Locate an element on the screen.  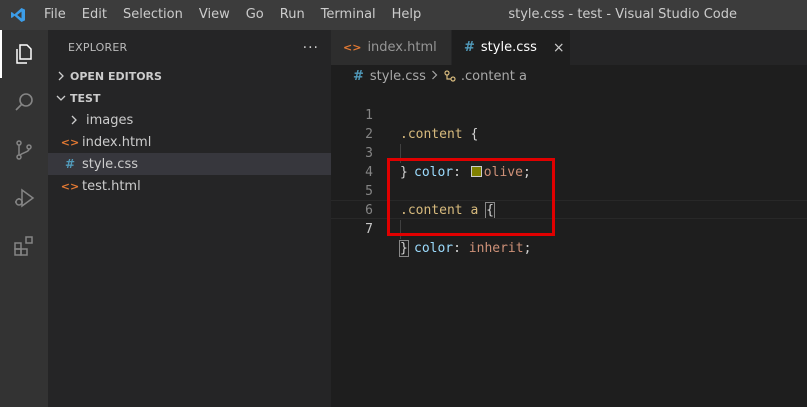
more-actions-icon: ··· is located at coordinates (311, 48).